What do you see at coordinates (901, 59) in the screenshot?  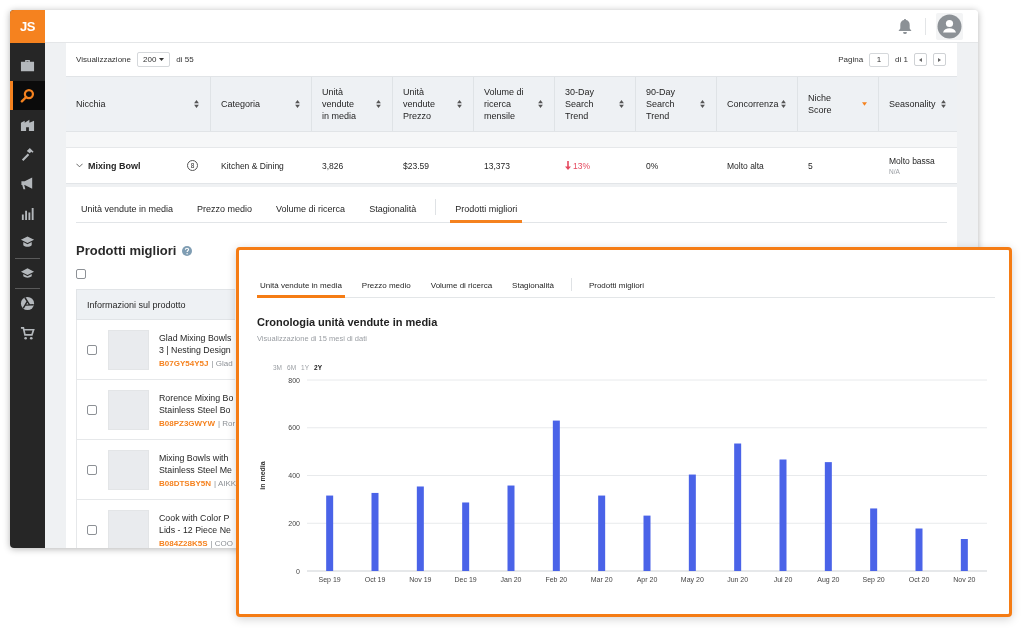 I see `page-count: di 1` at bounding box center [901, 59].